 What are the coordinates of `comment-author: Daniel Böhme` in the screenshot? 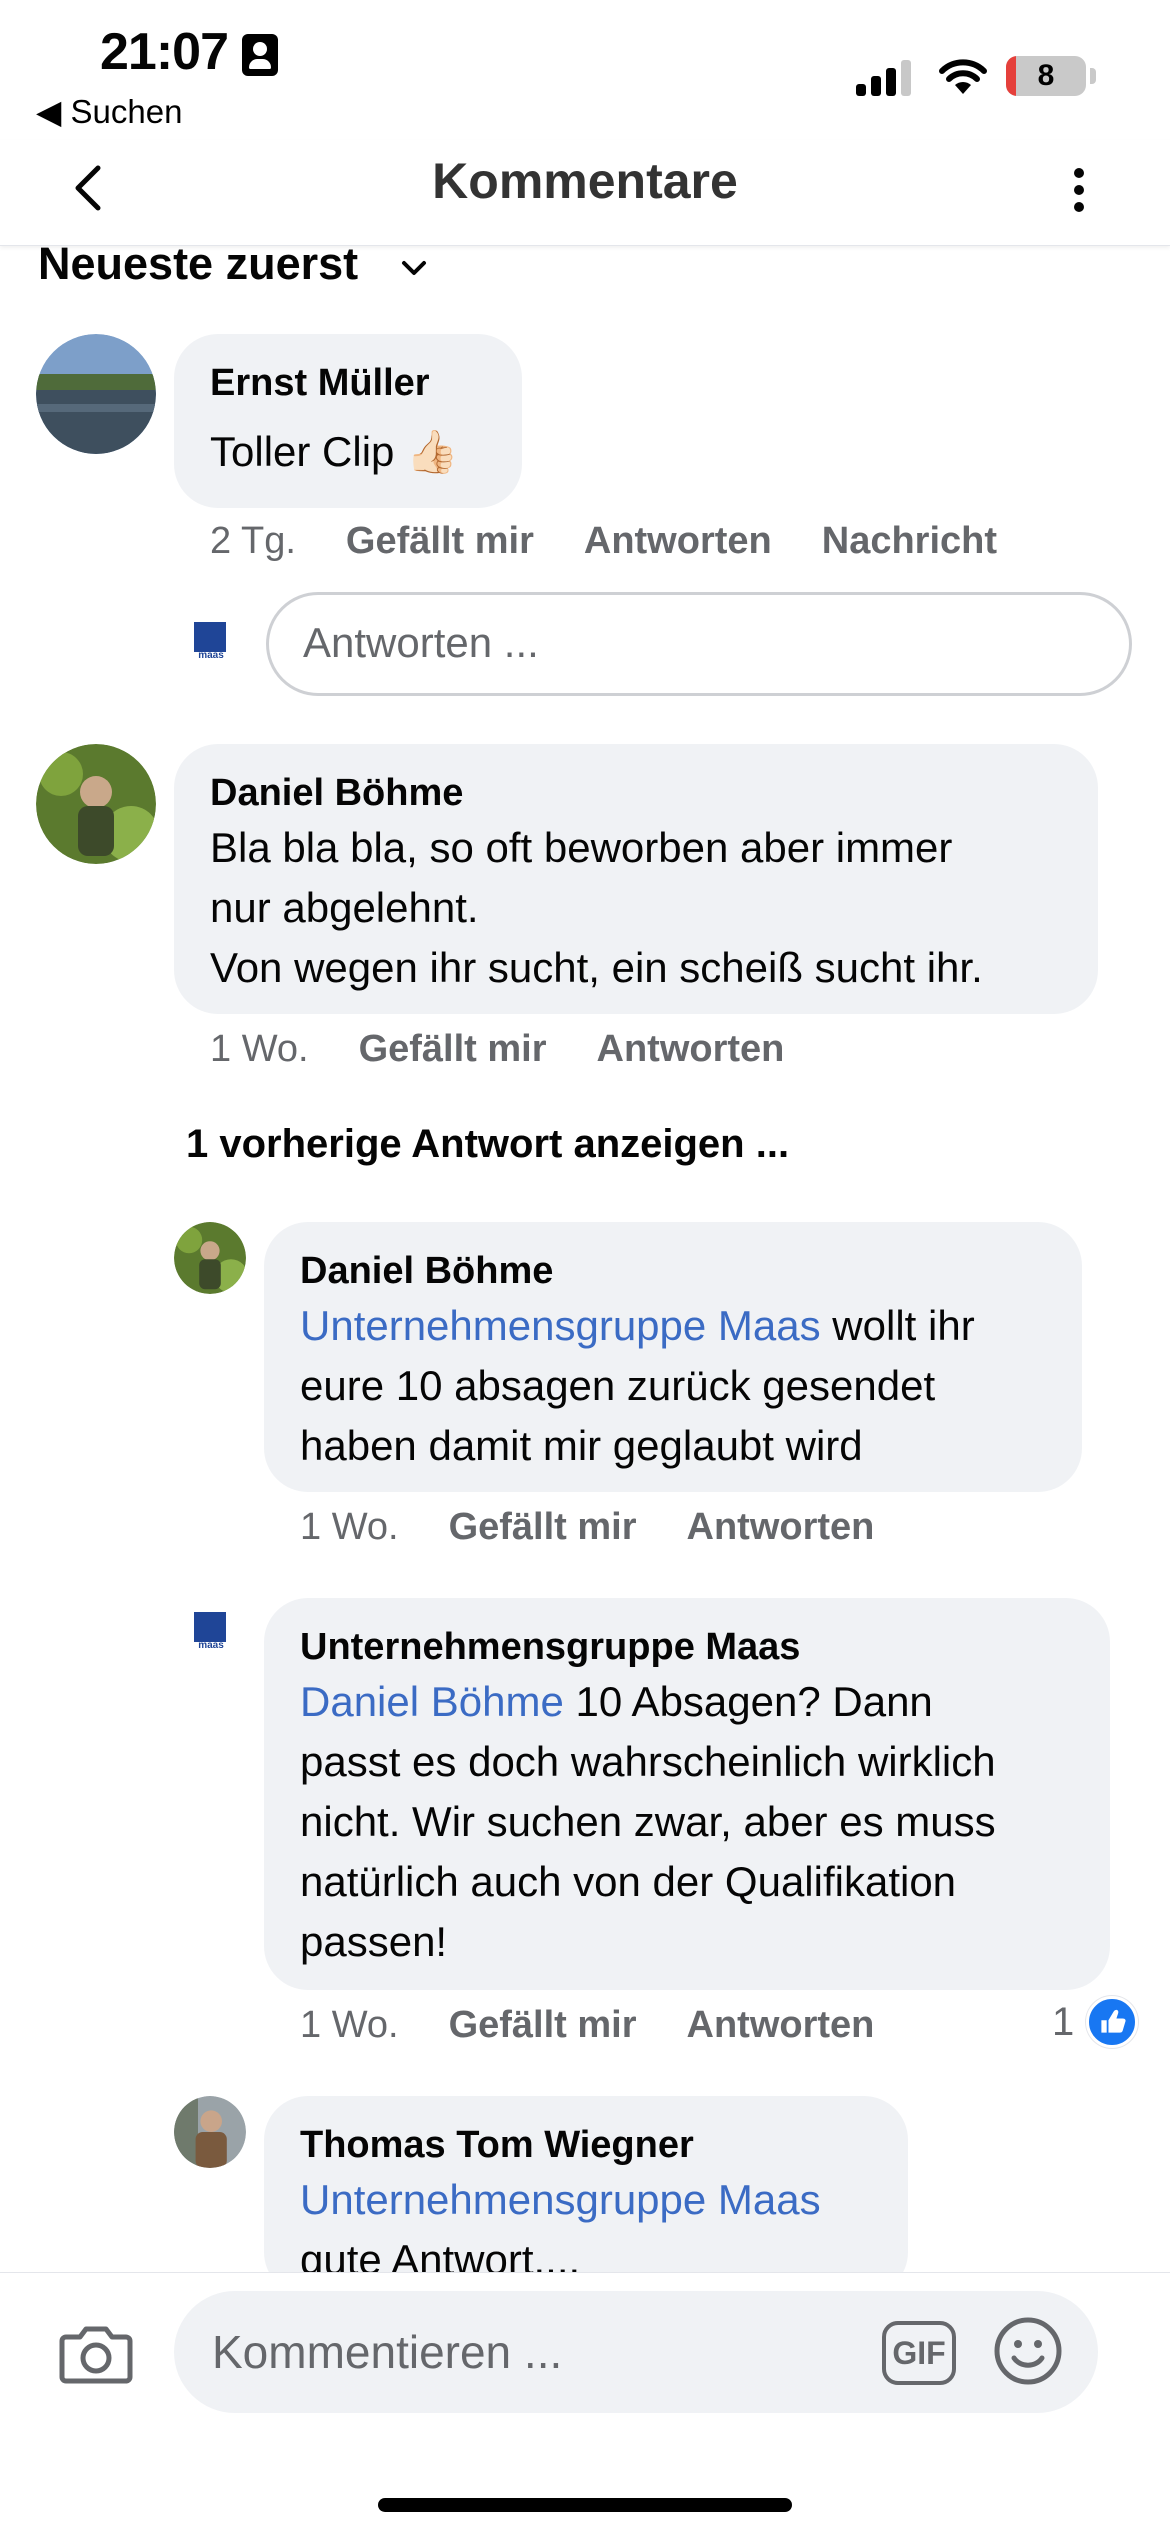 It's located at (636, 793).